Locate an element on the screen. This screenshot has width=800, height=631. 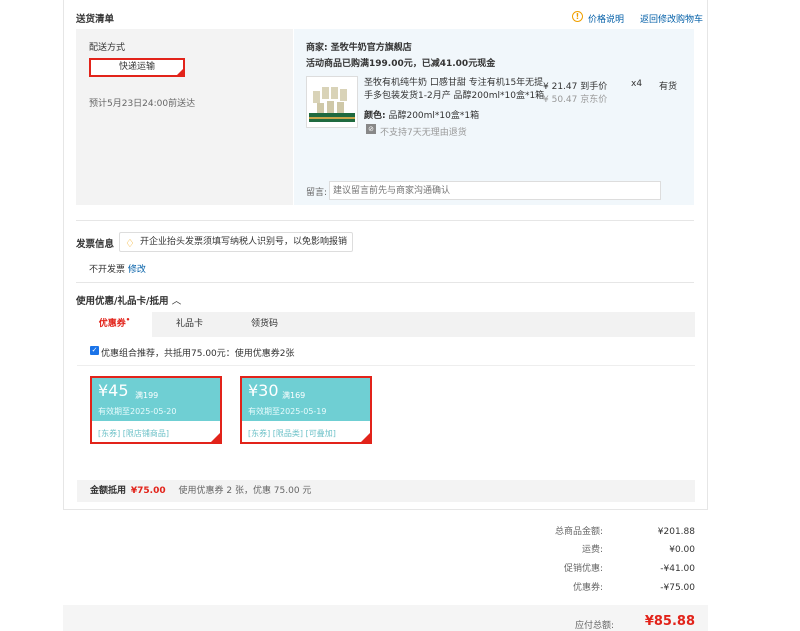
coupon-amount: ¥30 is located at coordinates (263, 390).